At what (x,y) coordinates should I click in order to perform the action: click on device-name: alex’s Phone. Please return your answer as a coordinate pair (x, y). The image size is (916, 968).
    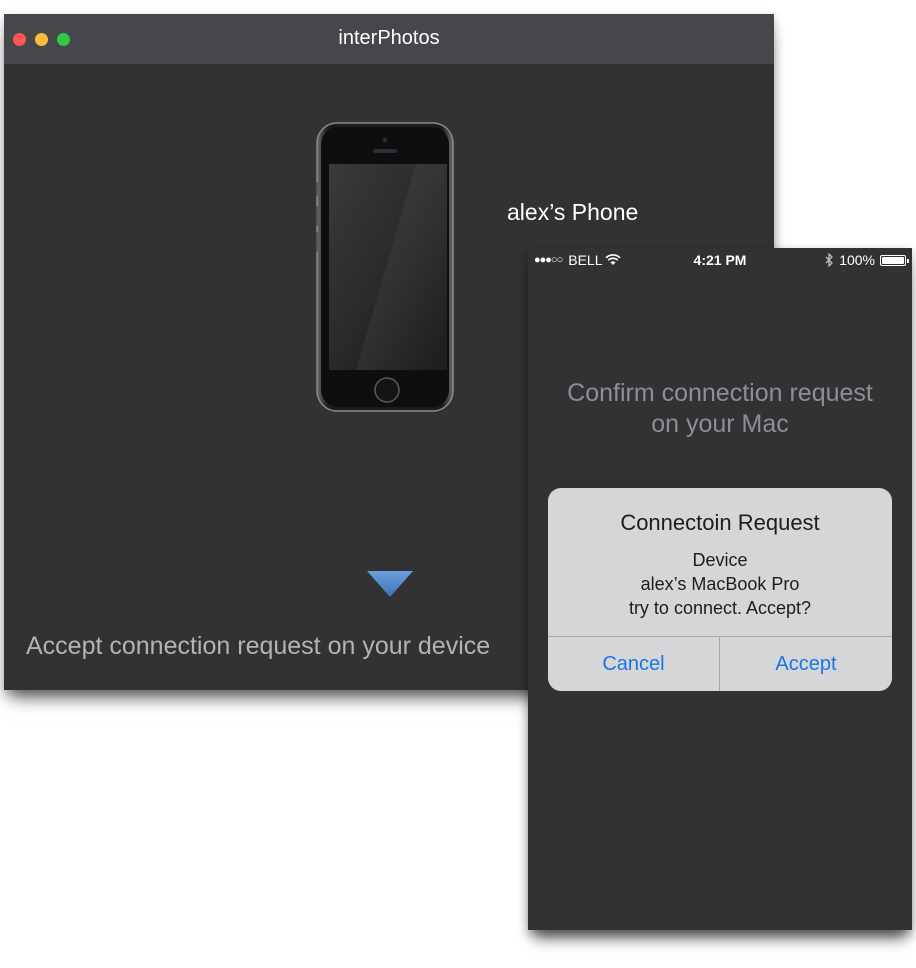
    Looking at the image, I should click on (573, 212).